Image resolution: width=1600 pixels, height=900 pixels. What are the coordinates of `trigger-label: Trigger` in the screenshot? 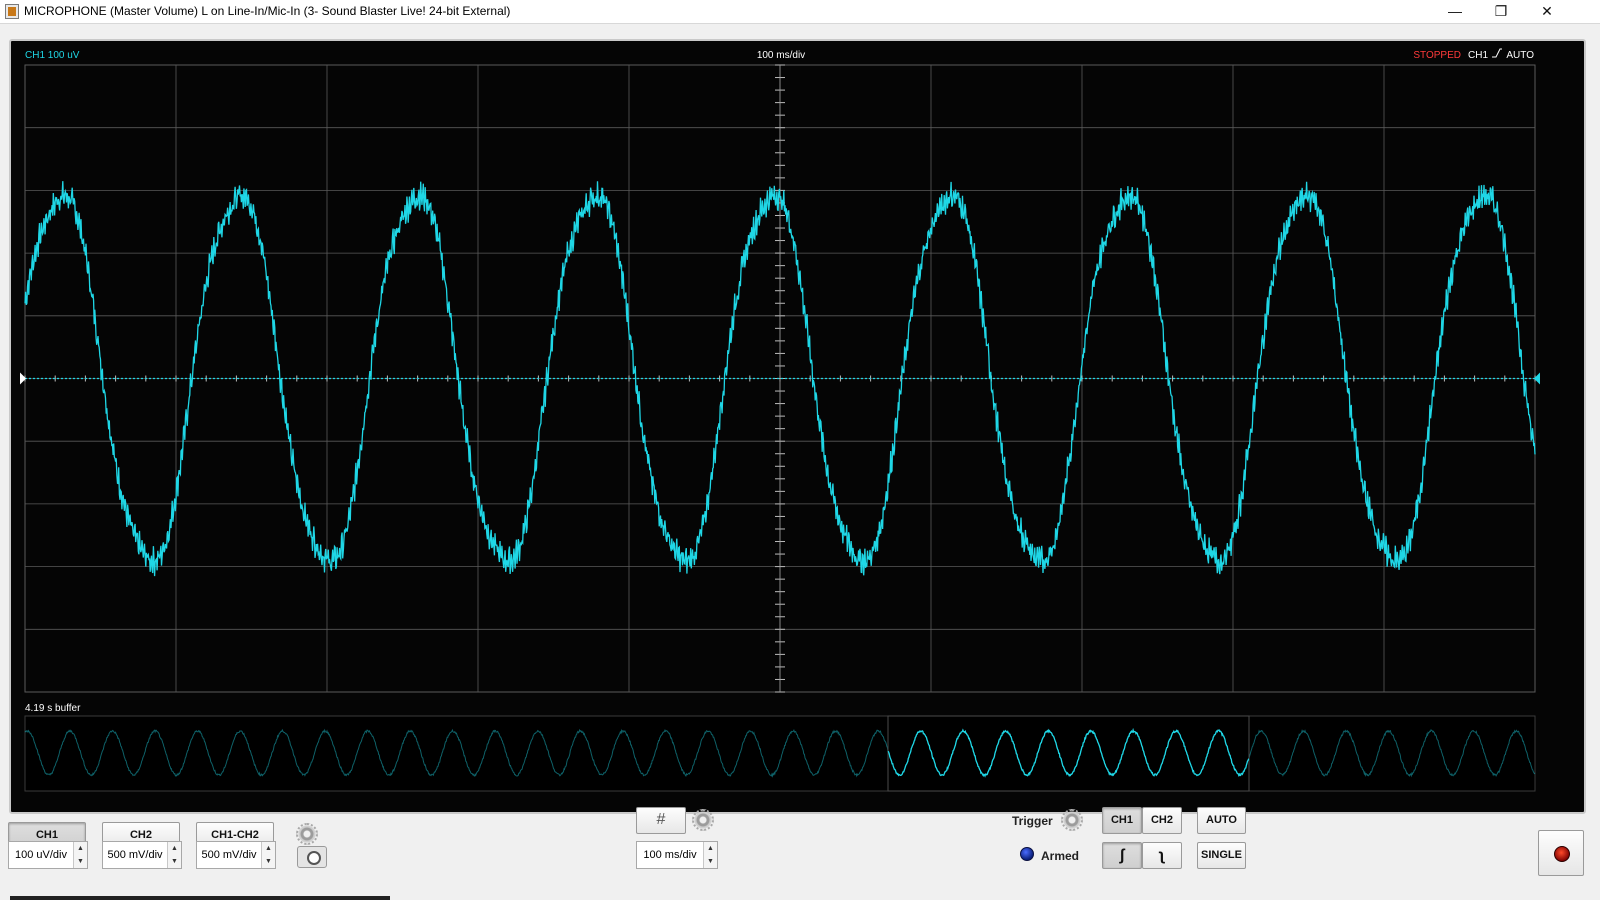 It's located at (1032, 821).